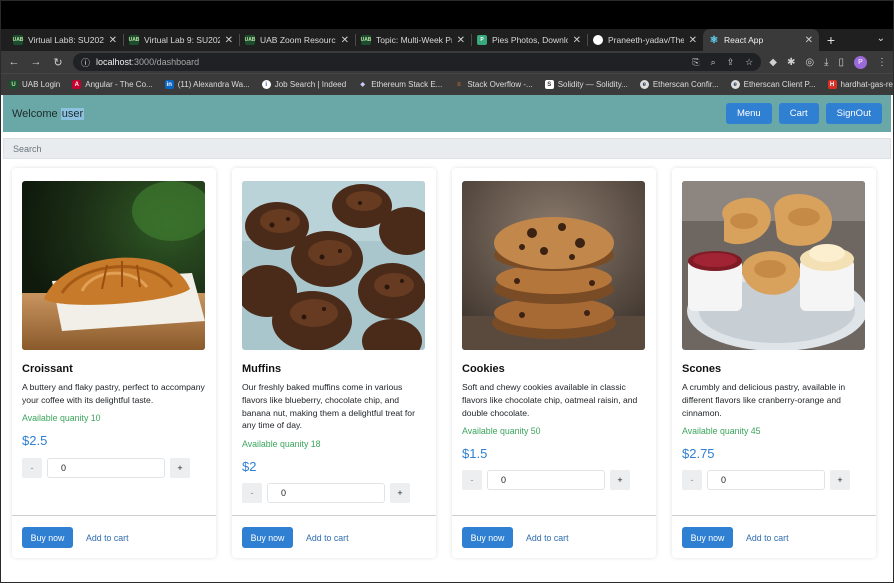 The image size is (894, 583). Describe the element at coordinates (34, 84) in the screenshot. I see `bookmark-item: U UAB Login` at that location.